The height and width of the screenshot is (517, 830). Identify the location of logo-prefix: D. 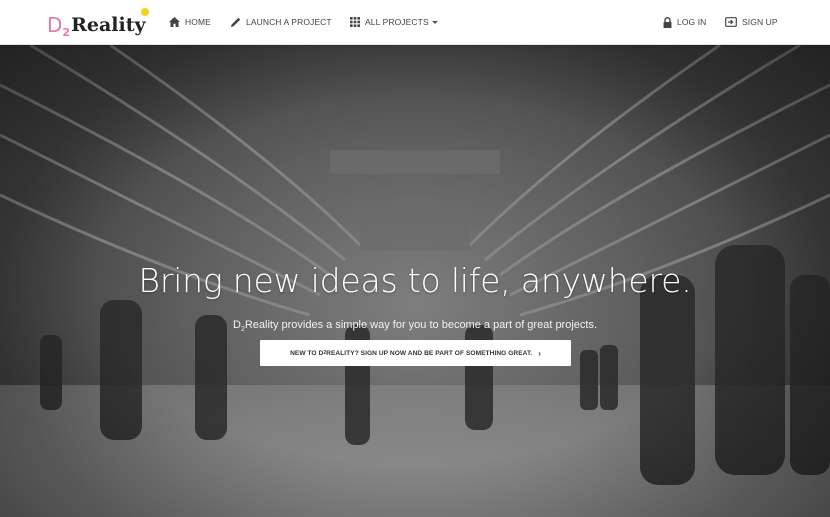
(55, 25).